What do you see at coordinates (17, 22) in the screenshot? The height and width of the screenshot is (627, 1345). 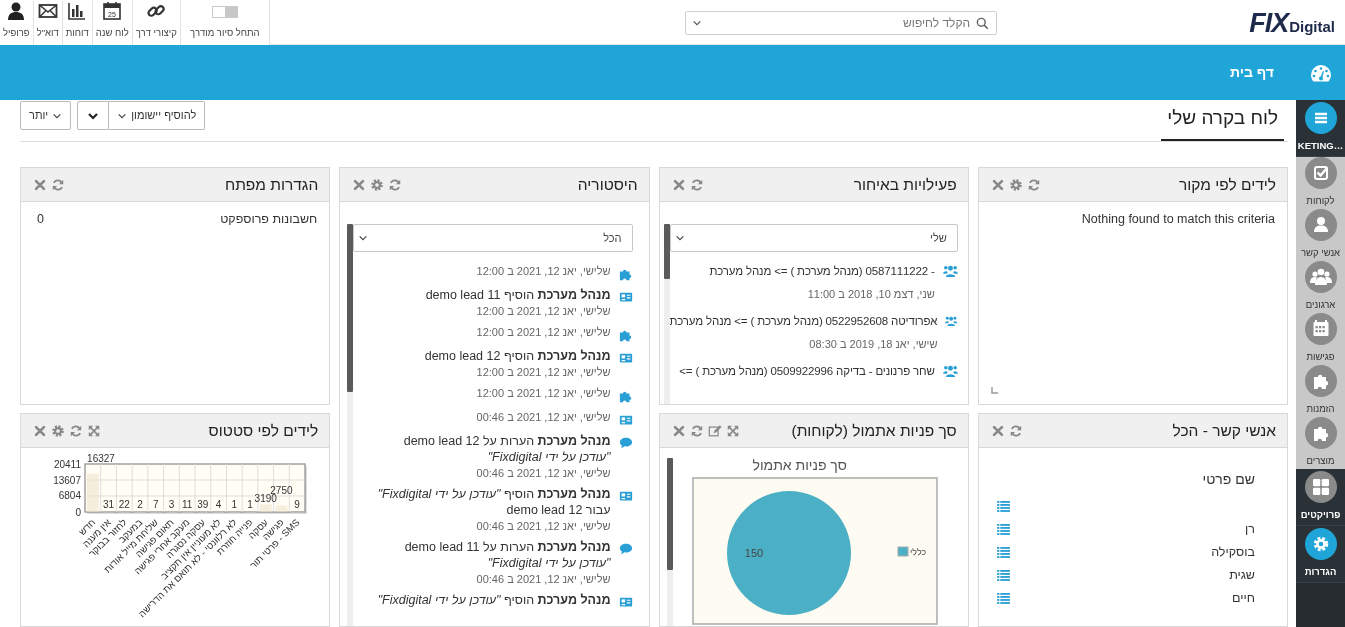 I see `toolbar-button: פרופיל` at bounding box center [17, 22].